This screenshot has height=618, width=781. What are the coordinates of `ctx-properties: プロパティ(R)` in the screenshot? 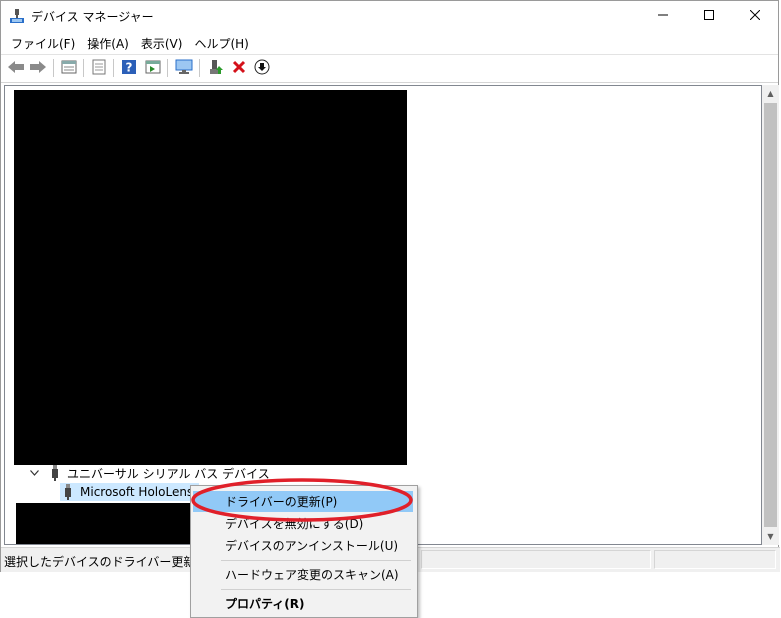 It's located at (303, 603).